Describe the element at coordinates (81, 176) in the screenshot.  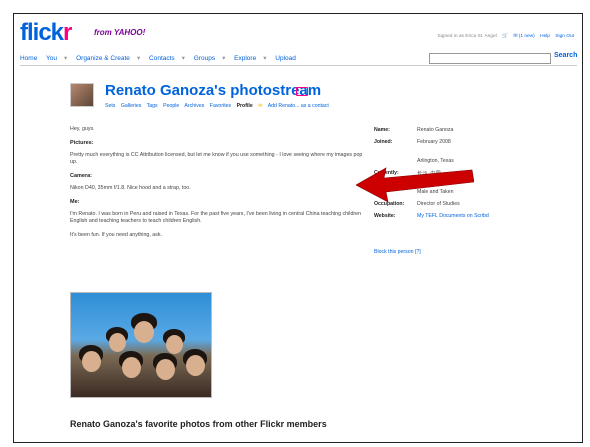
I see `camera-heading: Camera:` at that location.